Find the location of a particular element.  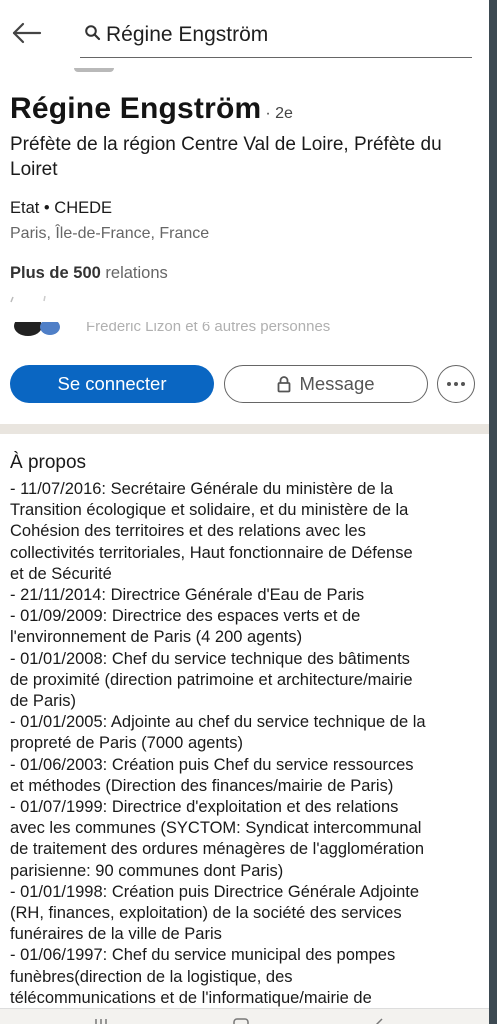

mutual-connections-text: Frédéric Lizon et 6 autres personnes is located at coordinates (208, 328).